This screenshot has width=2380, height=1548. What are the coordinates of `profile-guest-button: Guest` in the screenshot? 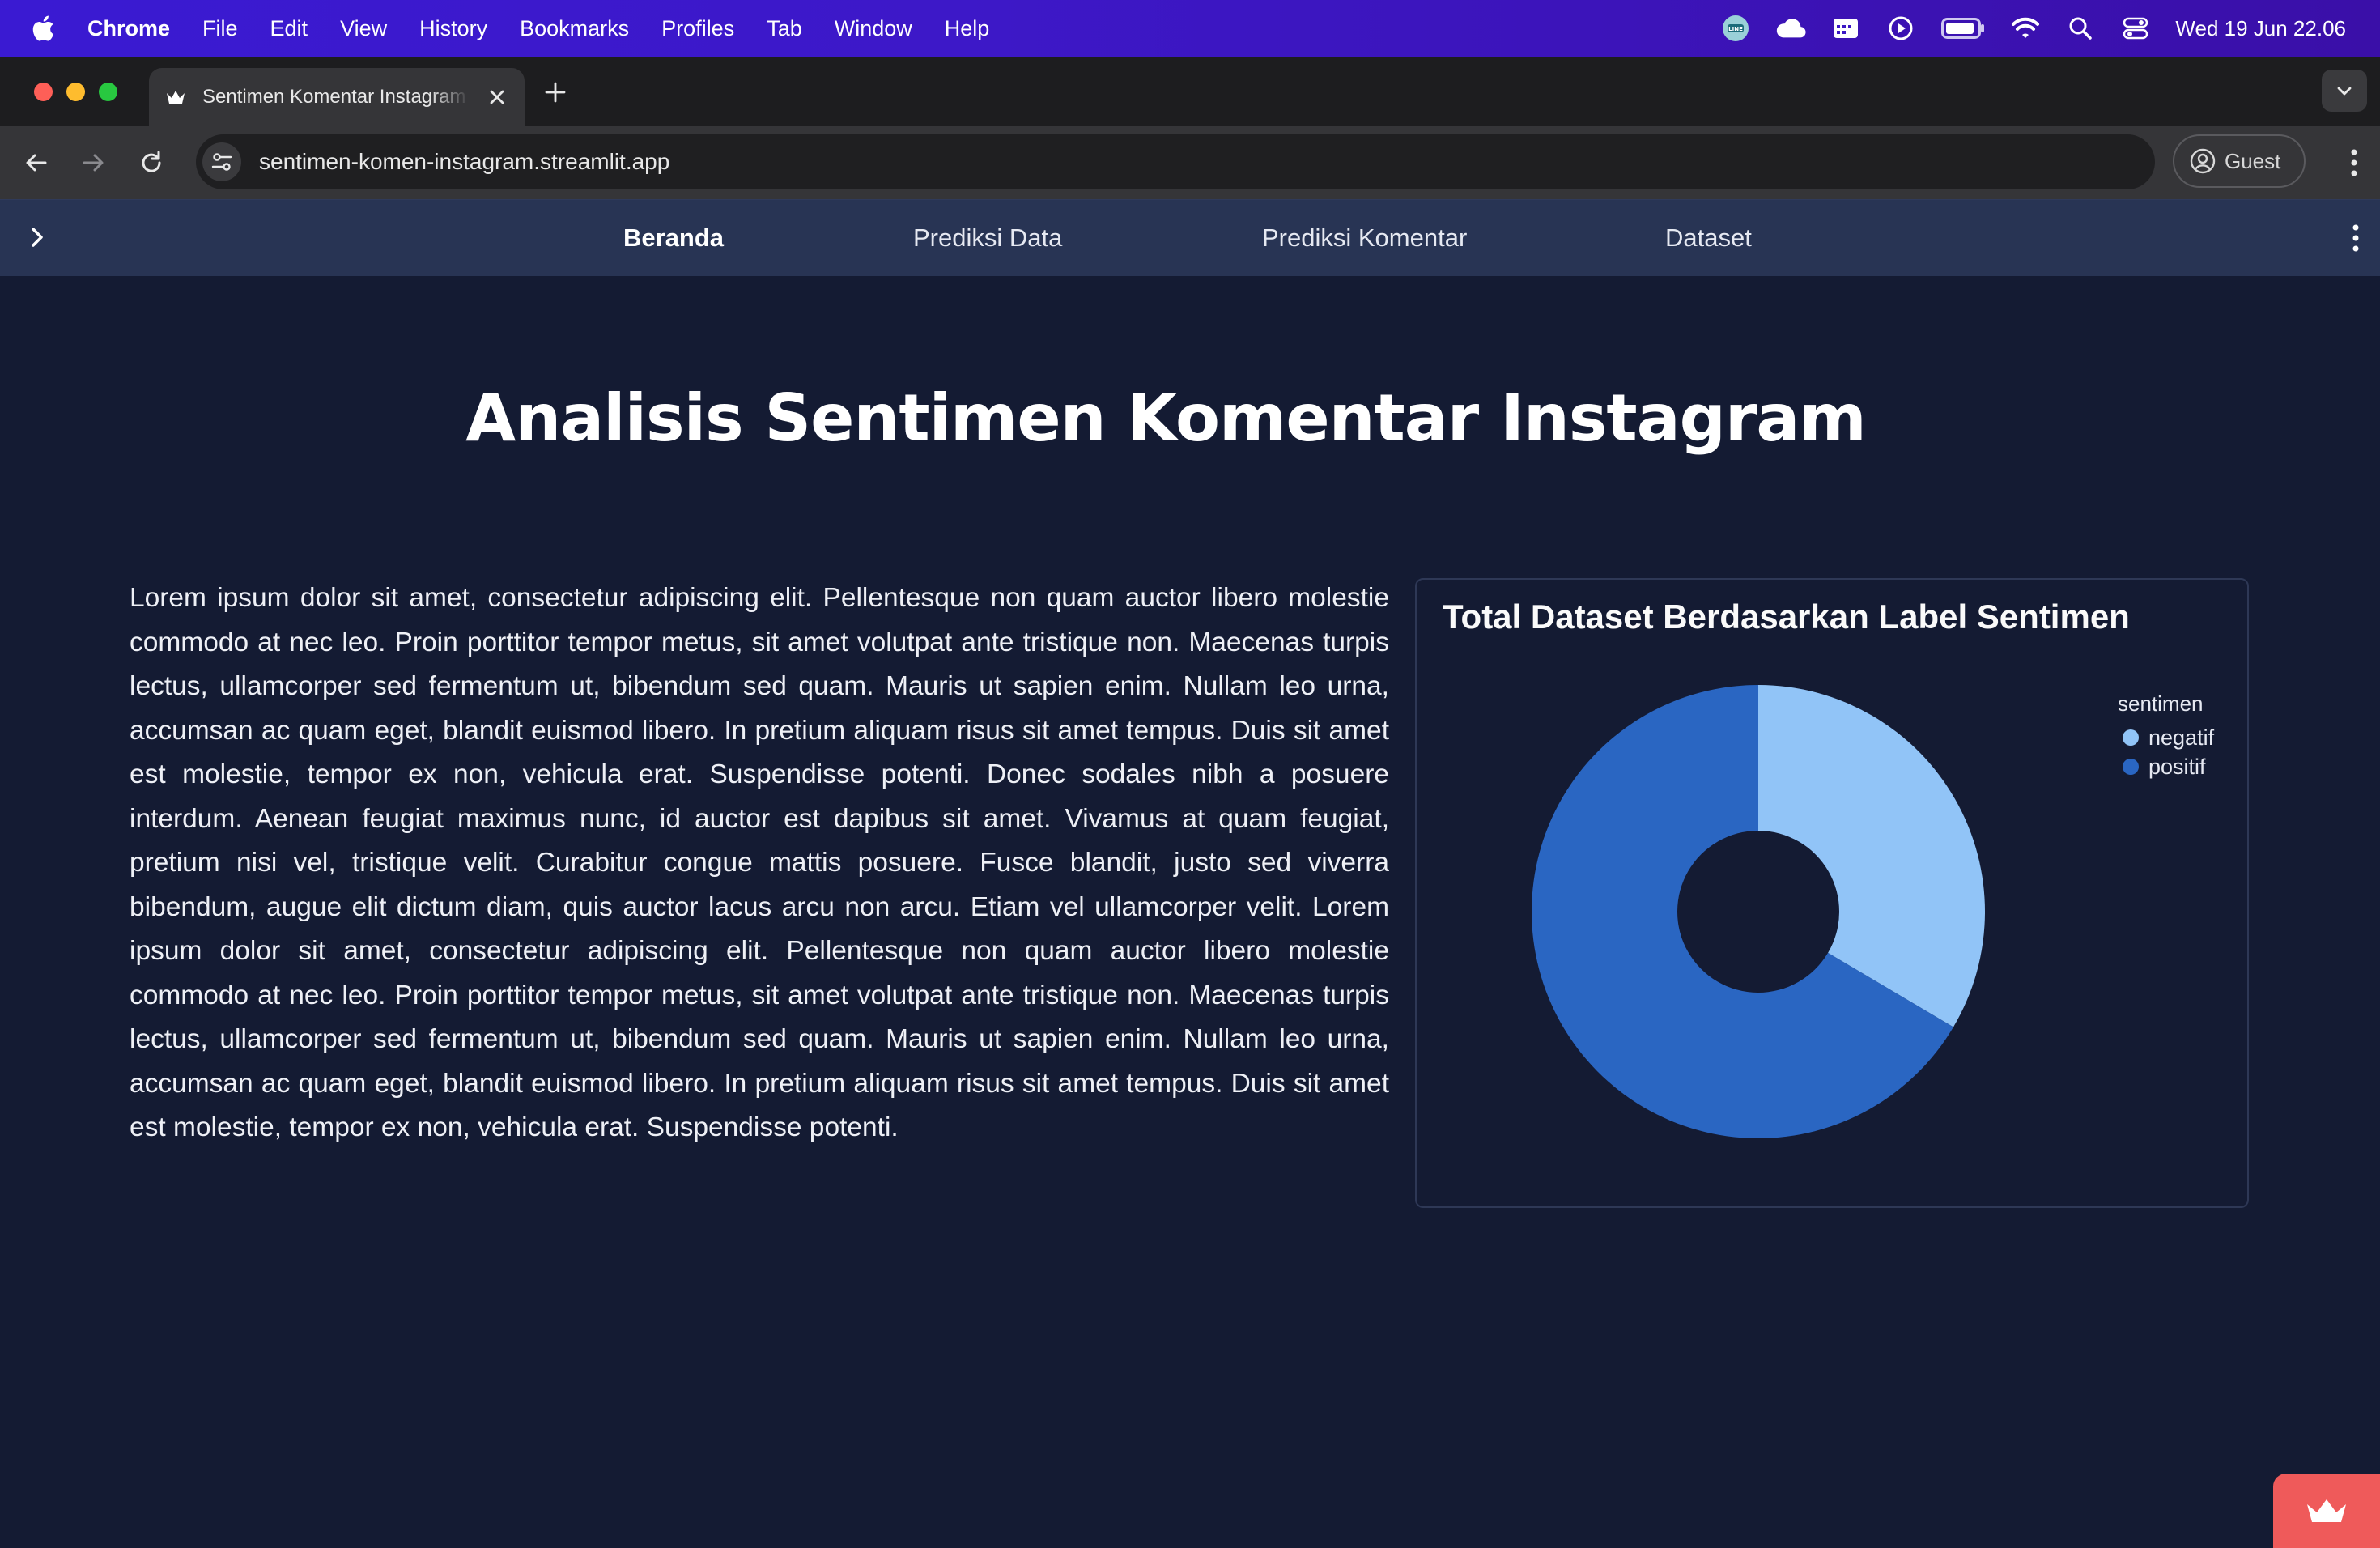 It's located at (2239, 161).